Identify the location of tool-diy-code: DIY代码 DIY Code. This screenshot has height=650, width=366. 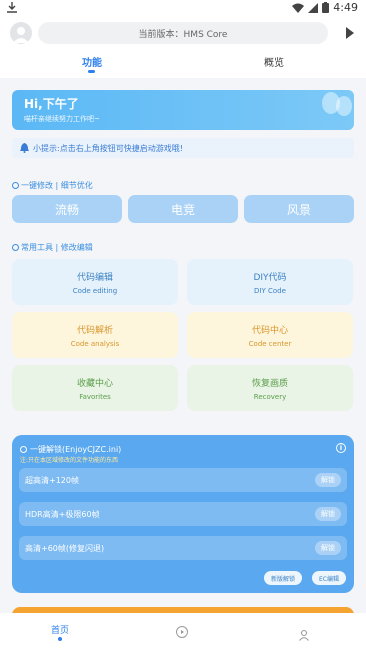
(270, 282).